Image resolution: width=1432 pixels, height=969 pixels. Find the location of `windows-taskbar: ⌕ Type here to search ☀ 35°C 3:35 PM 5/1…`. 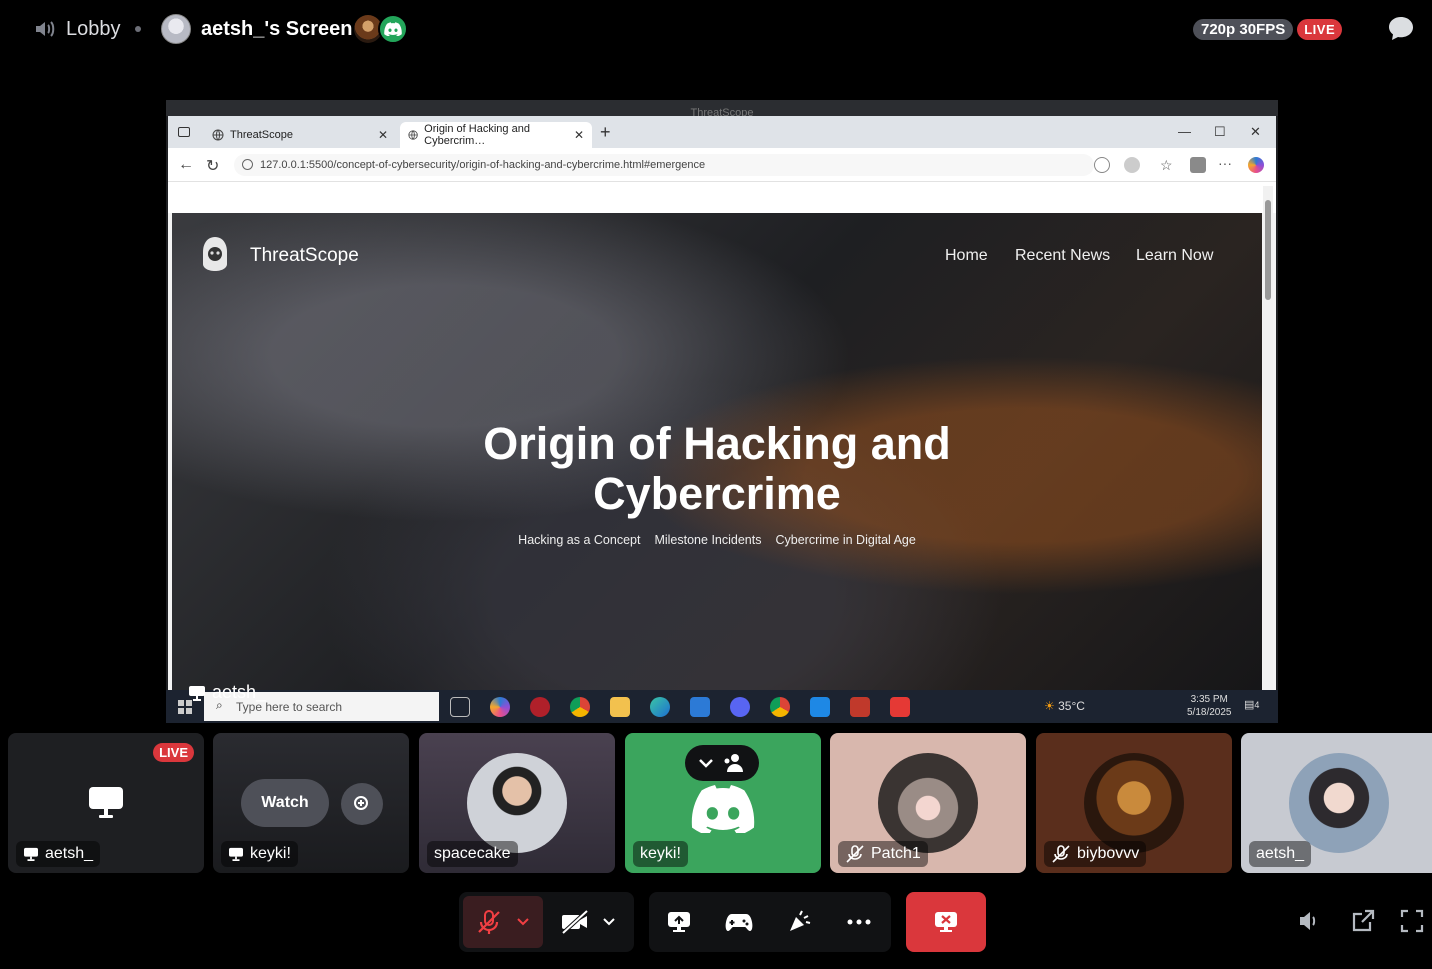

windows-taskbar: ⌕ Type here to search ☀ 35°C 3:35 PM 5/1… is located at coordinates (722, 706).